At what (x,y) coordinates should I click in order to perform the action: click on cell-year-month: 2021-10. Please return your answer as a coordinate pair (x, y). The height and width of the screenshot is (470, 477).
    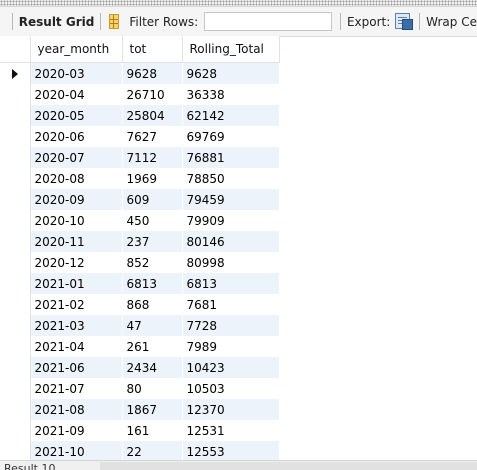
    Looking at the image, I should click on (76, 451).